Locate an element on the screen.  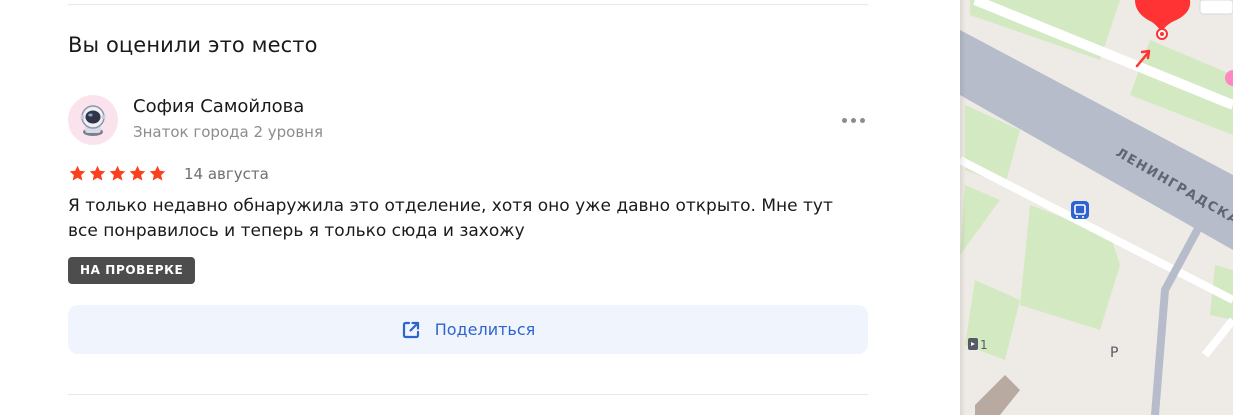
more-options-button is located at coordinates (853, 120).